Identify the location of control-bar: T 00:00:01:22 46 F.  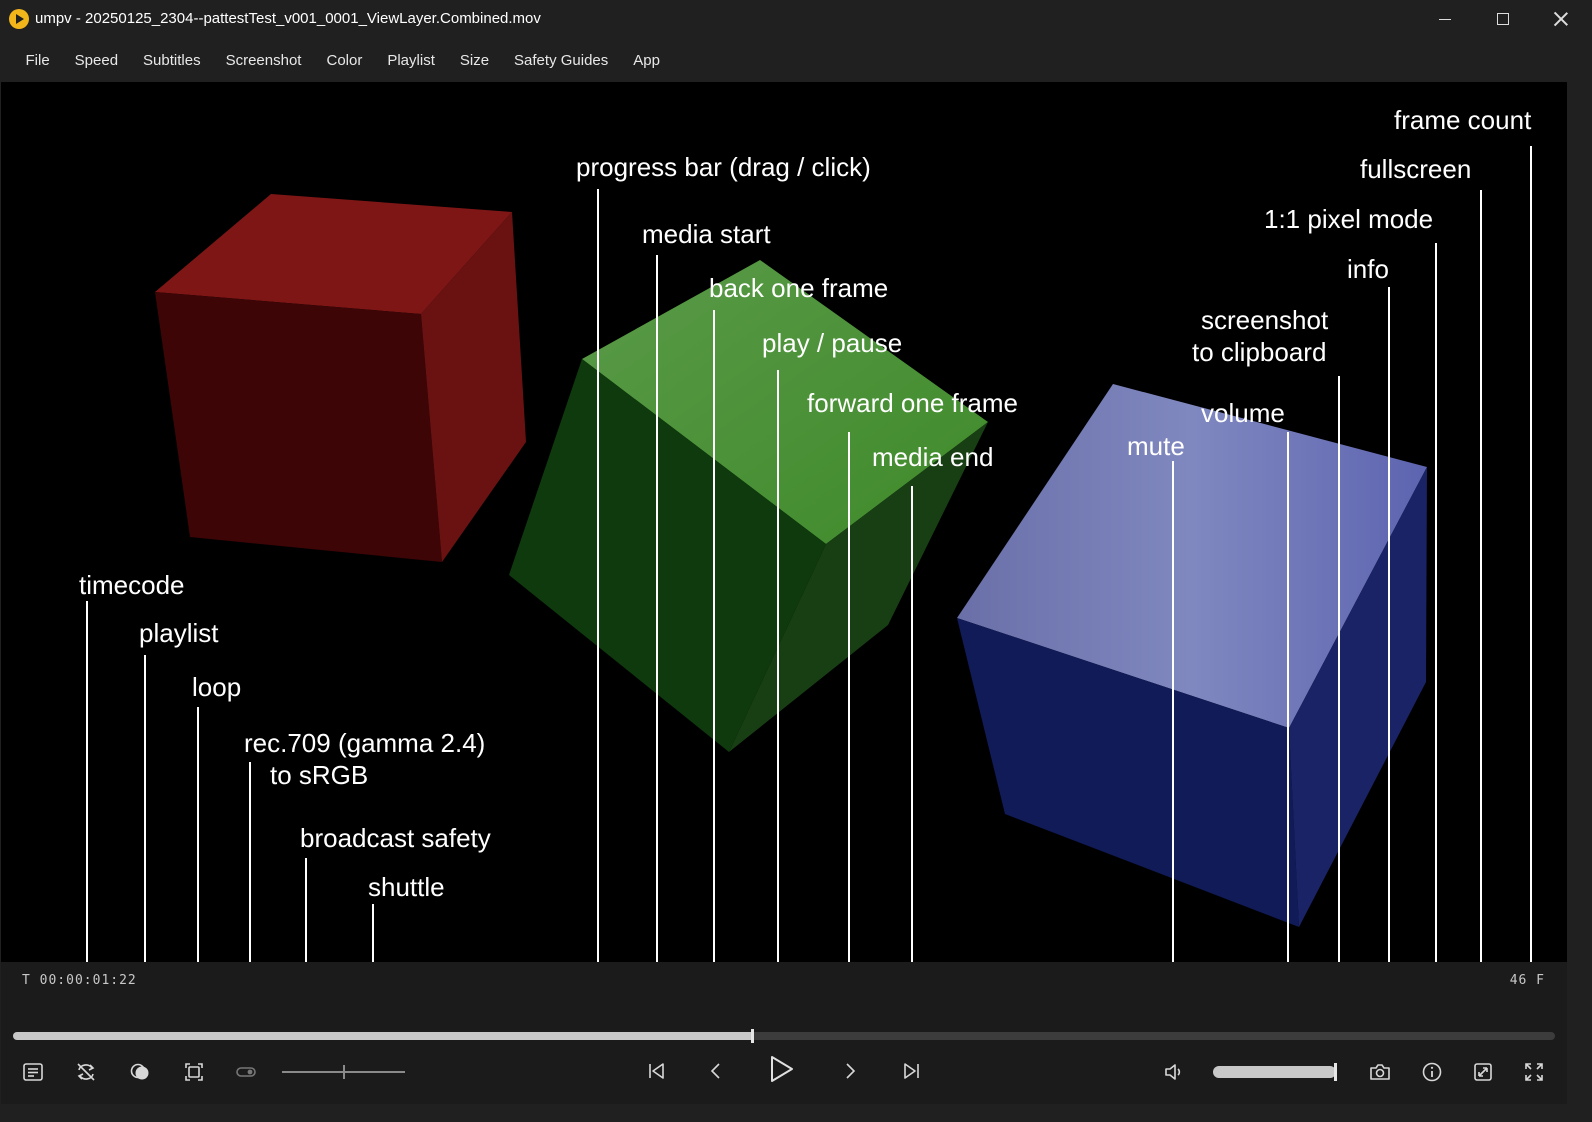
(784, 1033).